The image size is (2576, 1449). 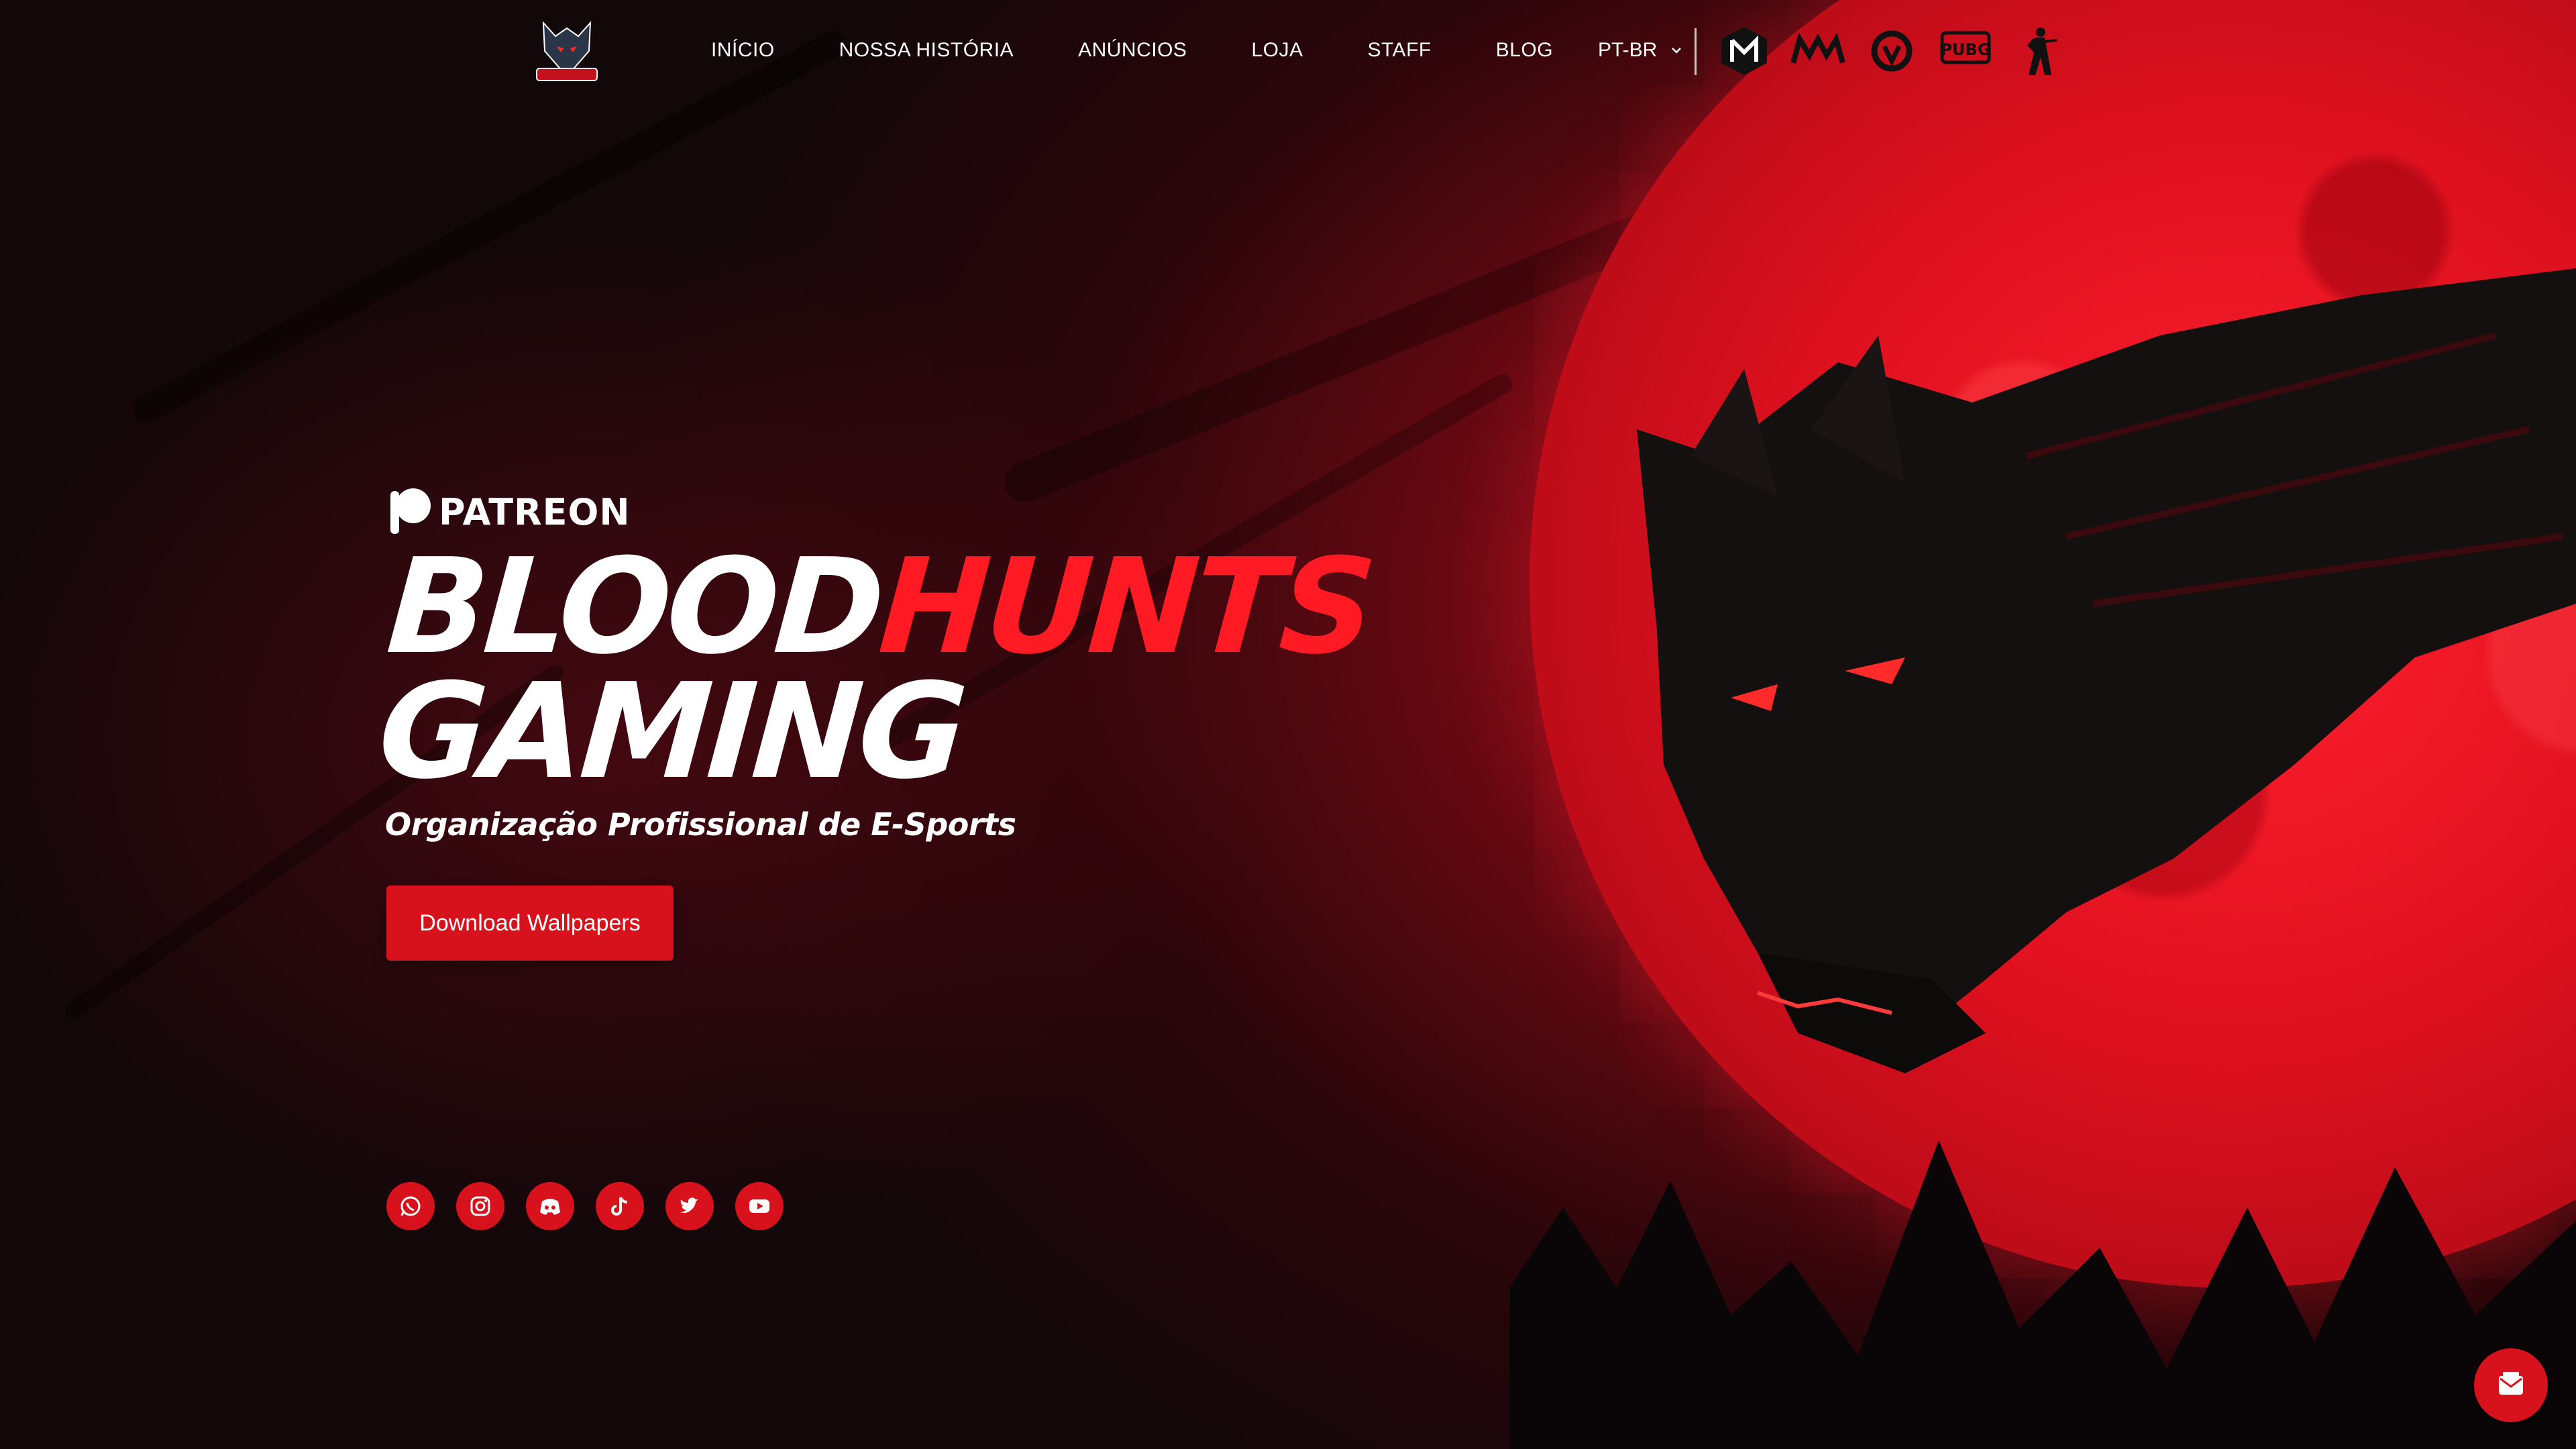 I want to click on pubg-mobile-icon: PUBG, so click(x=1965, y=51).